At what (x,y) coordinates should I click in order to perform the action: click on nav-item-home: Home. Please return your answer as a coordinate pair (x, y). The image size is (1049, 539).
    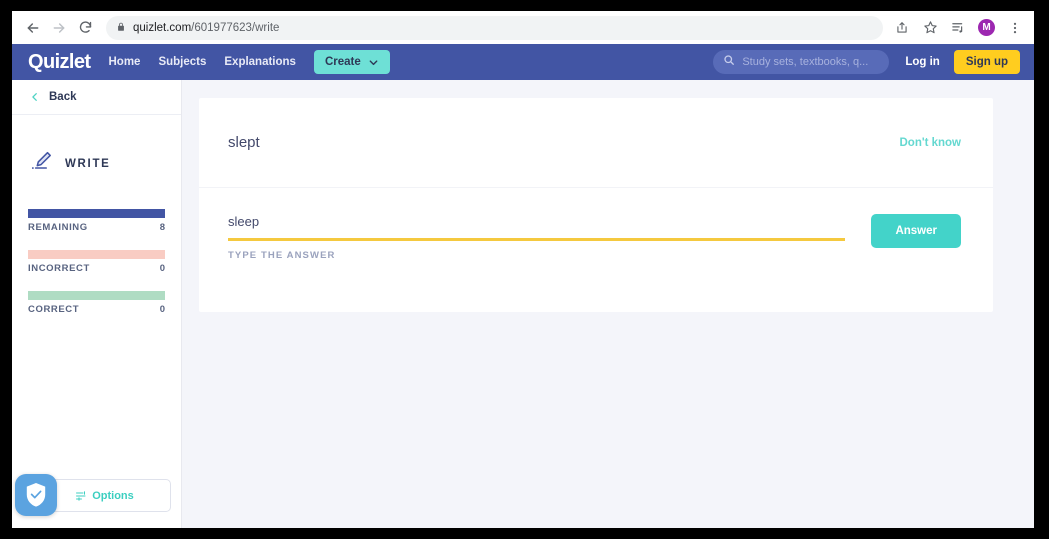
    Looking at the image, I should click on (124, 62).